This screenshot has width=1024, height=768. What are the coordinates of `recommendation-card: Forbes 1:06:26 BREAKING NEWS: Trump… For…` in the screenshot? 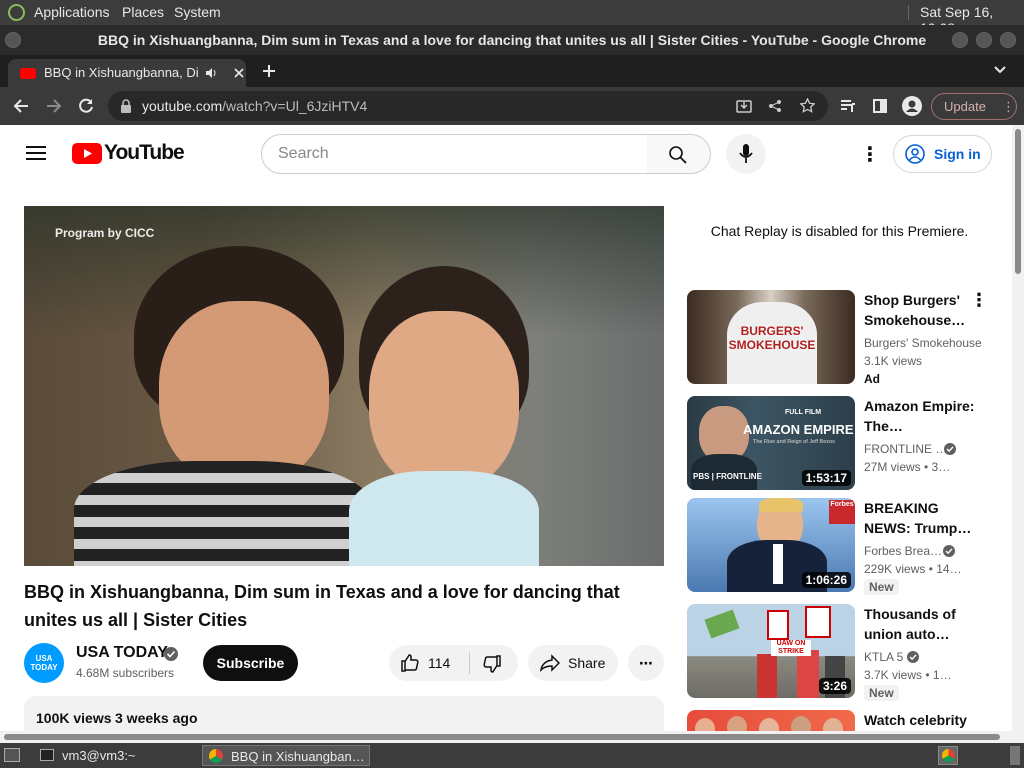 It's located at (837, 546).